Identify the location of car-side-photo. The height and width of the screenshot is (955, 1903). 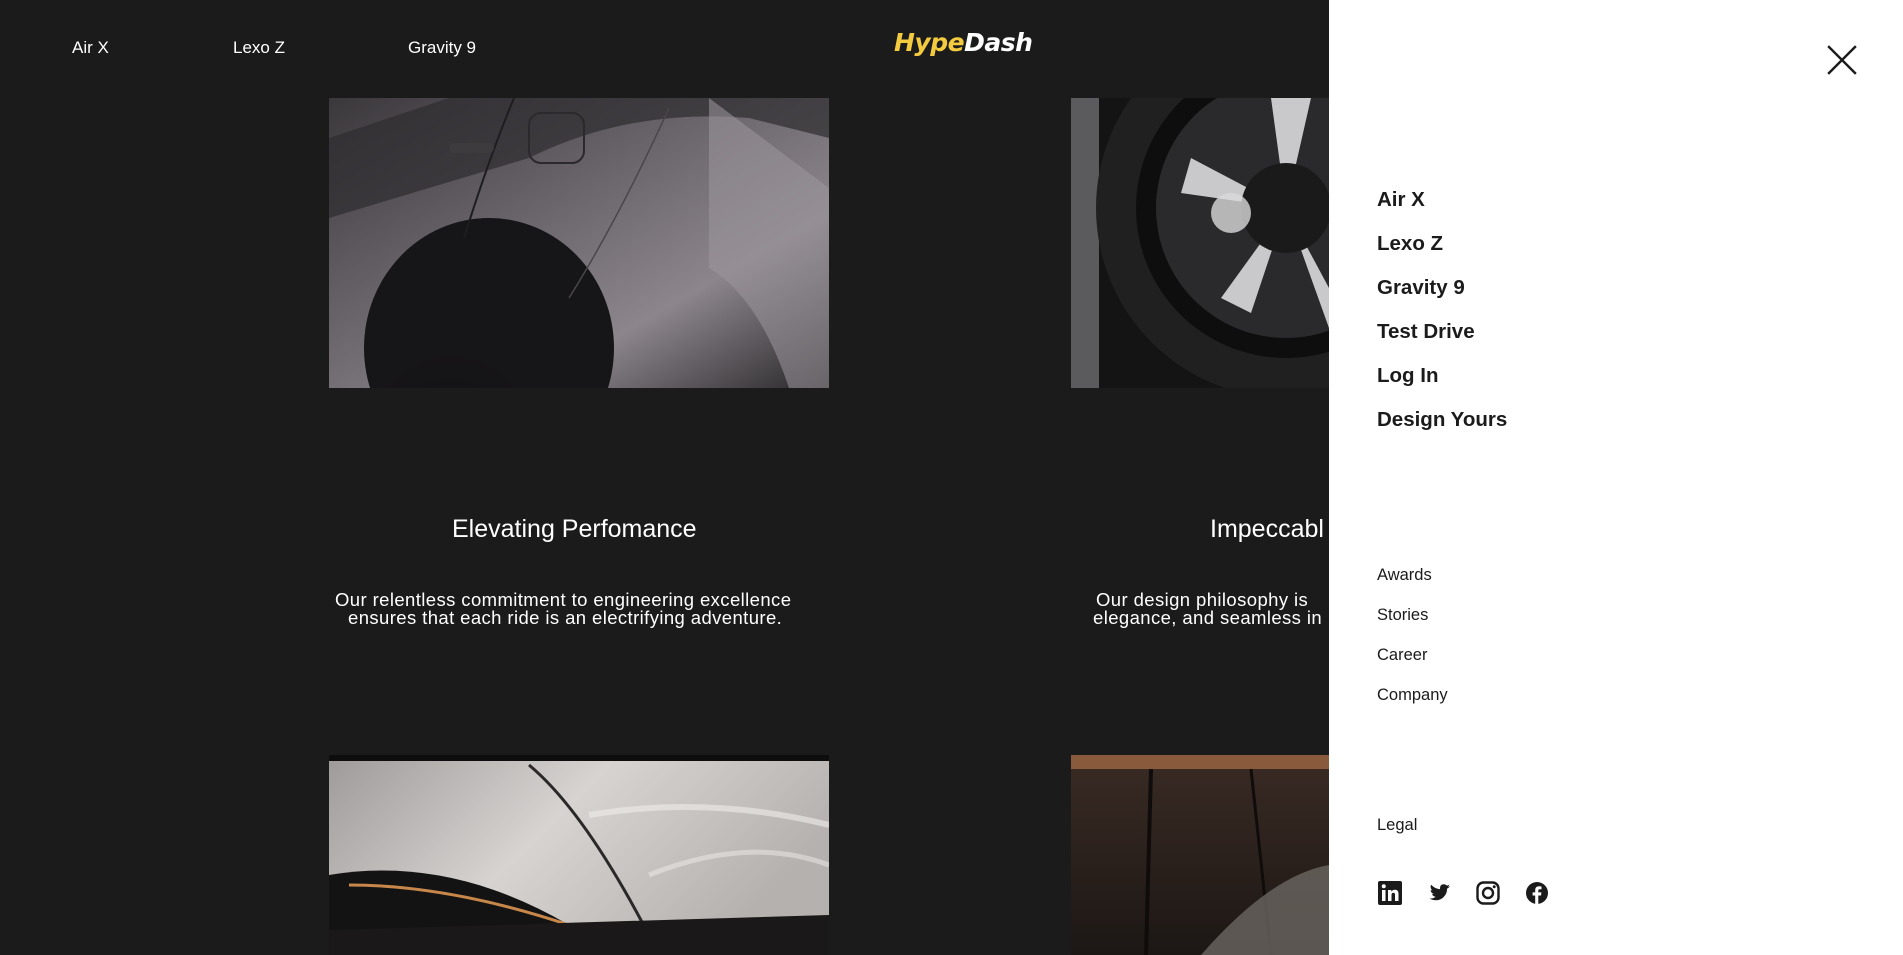
(579, 243).